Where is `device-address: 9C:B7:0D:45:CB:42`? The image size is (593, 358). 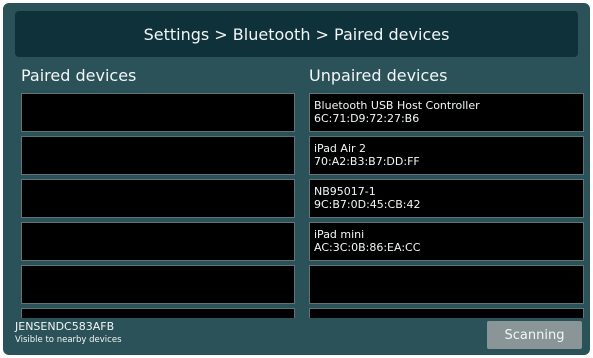 device-address: 9C:B7:0D:45:CB:42 is located at coordinates (367, 204).